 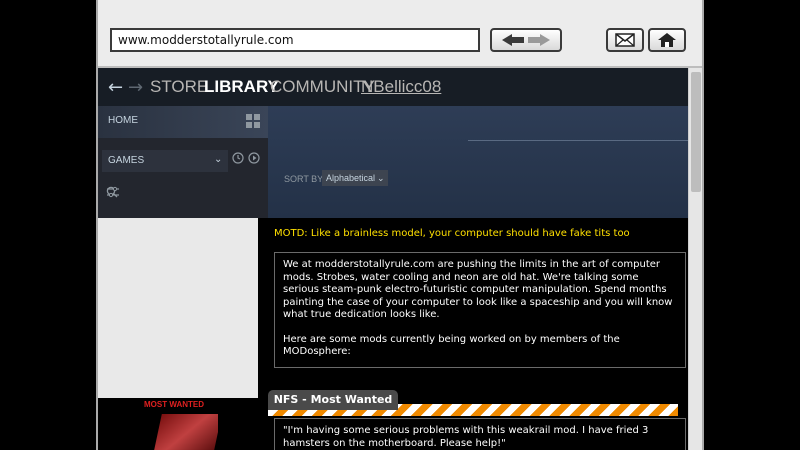 What do you see at coordinates (179, 87) in the screenshot?
I see `steam-nav-store: STORE` at bounding box center [179, 87].